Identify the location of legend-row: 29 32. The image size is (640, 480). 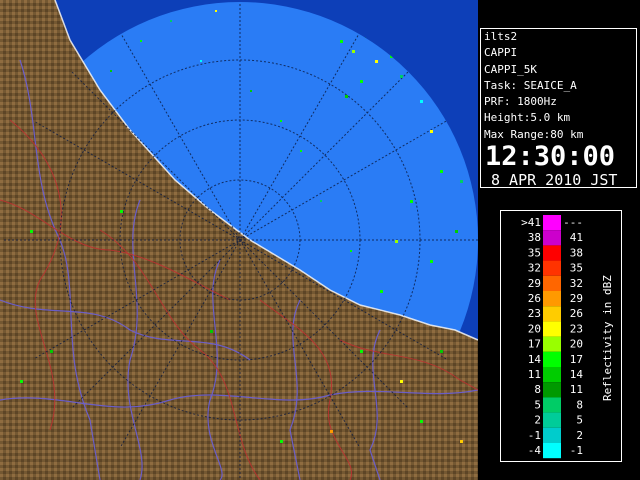
(555, 283).